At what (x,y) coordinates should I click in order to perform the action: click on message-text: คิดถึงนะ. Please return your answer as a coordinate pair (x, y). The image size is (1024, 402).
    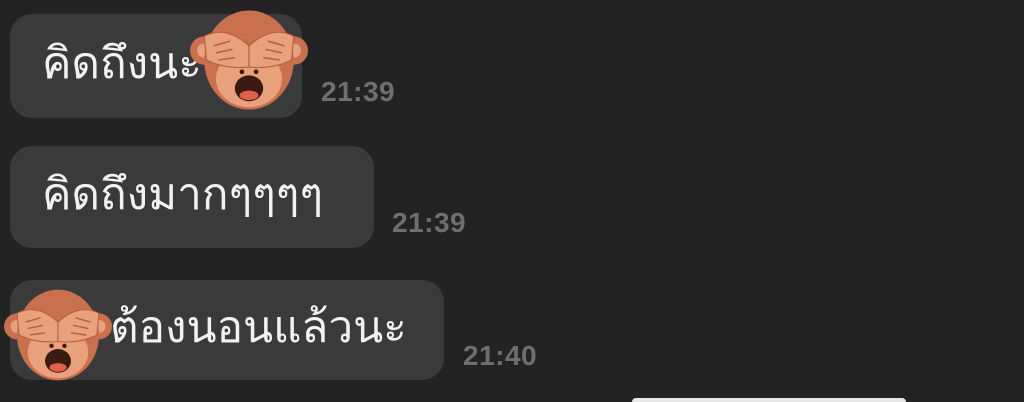
    Looking at the image, I should click on (122, 64).